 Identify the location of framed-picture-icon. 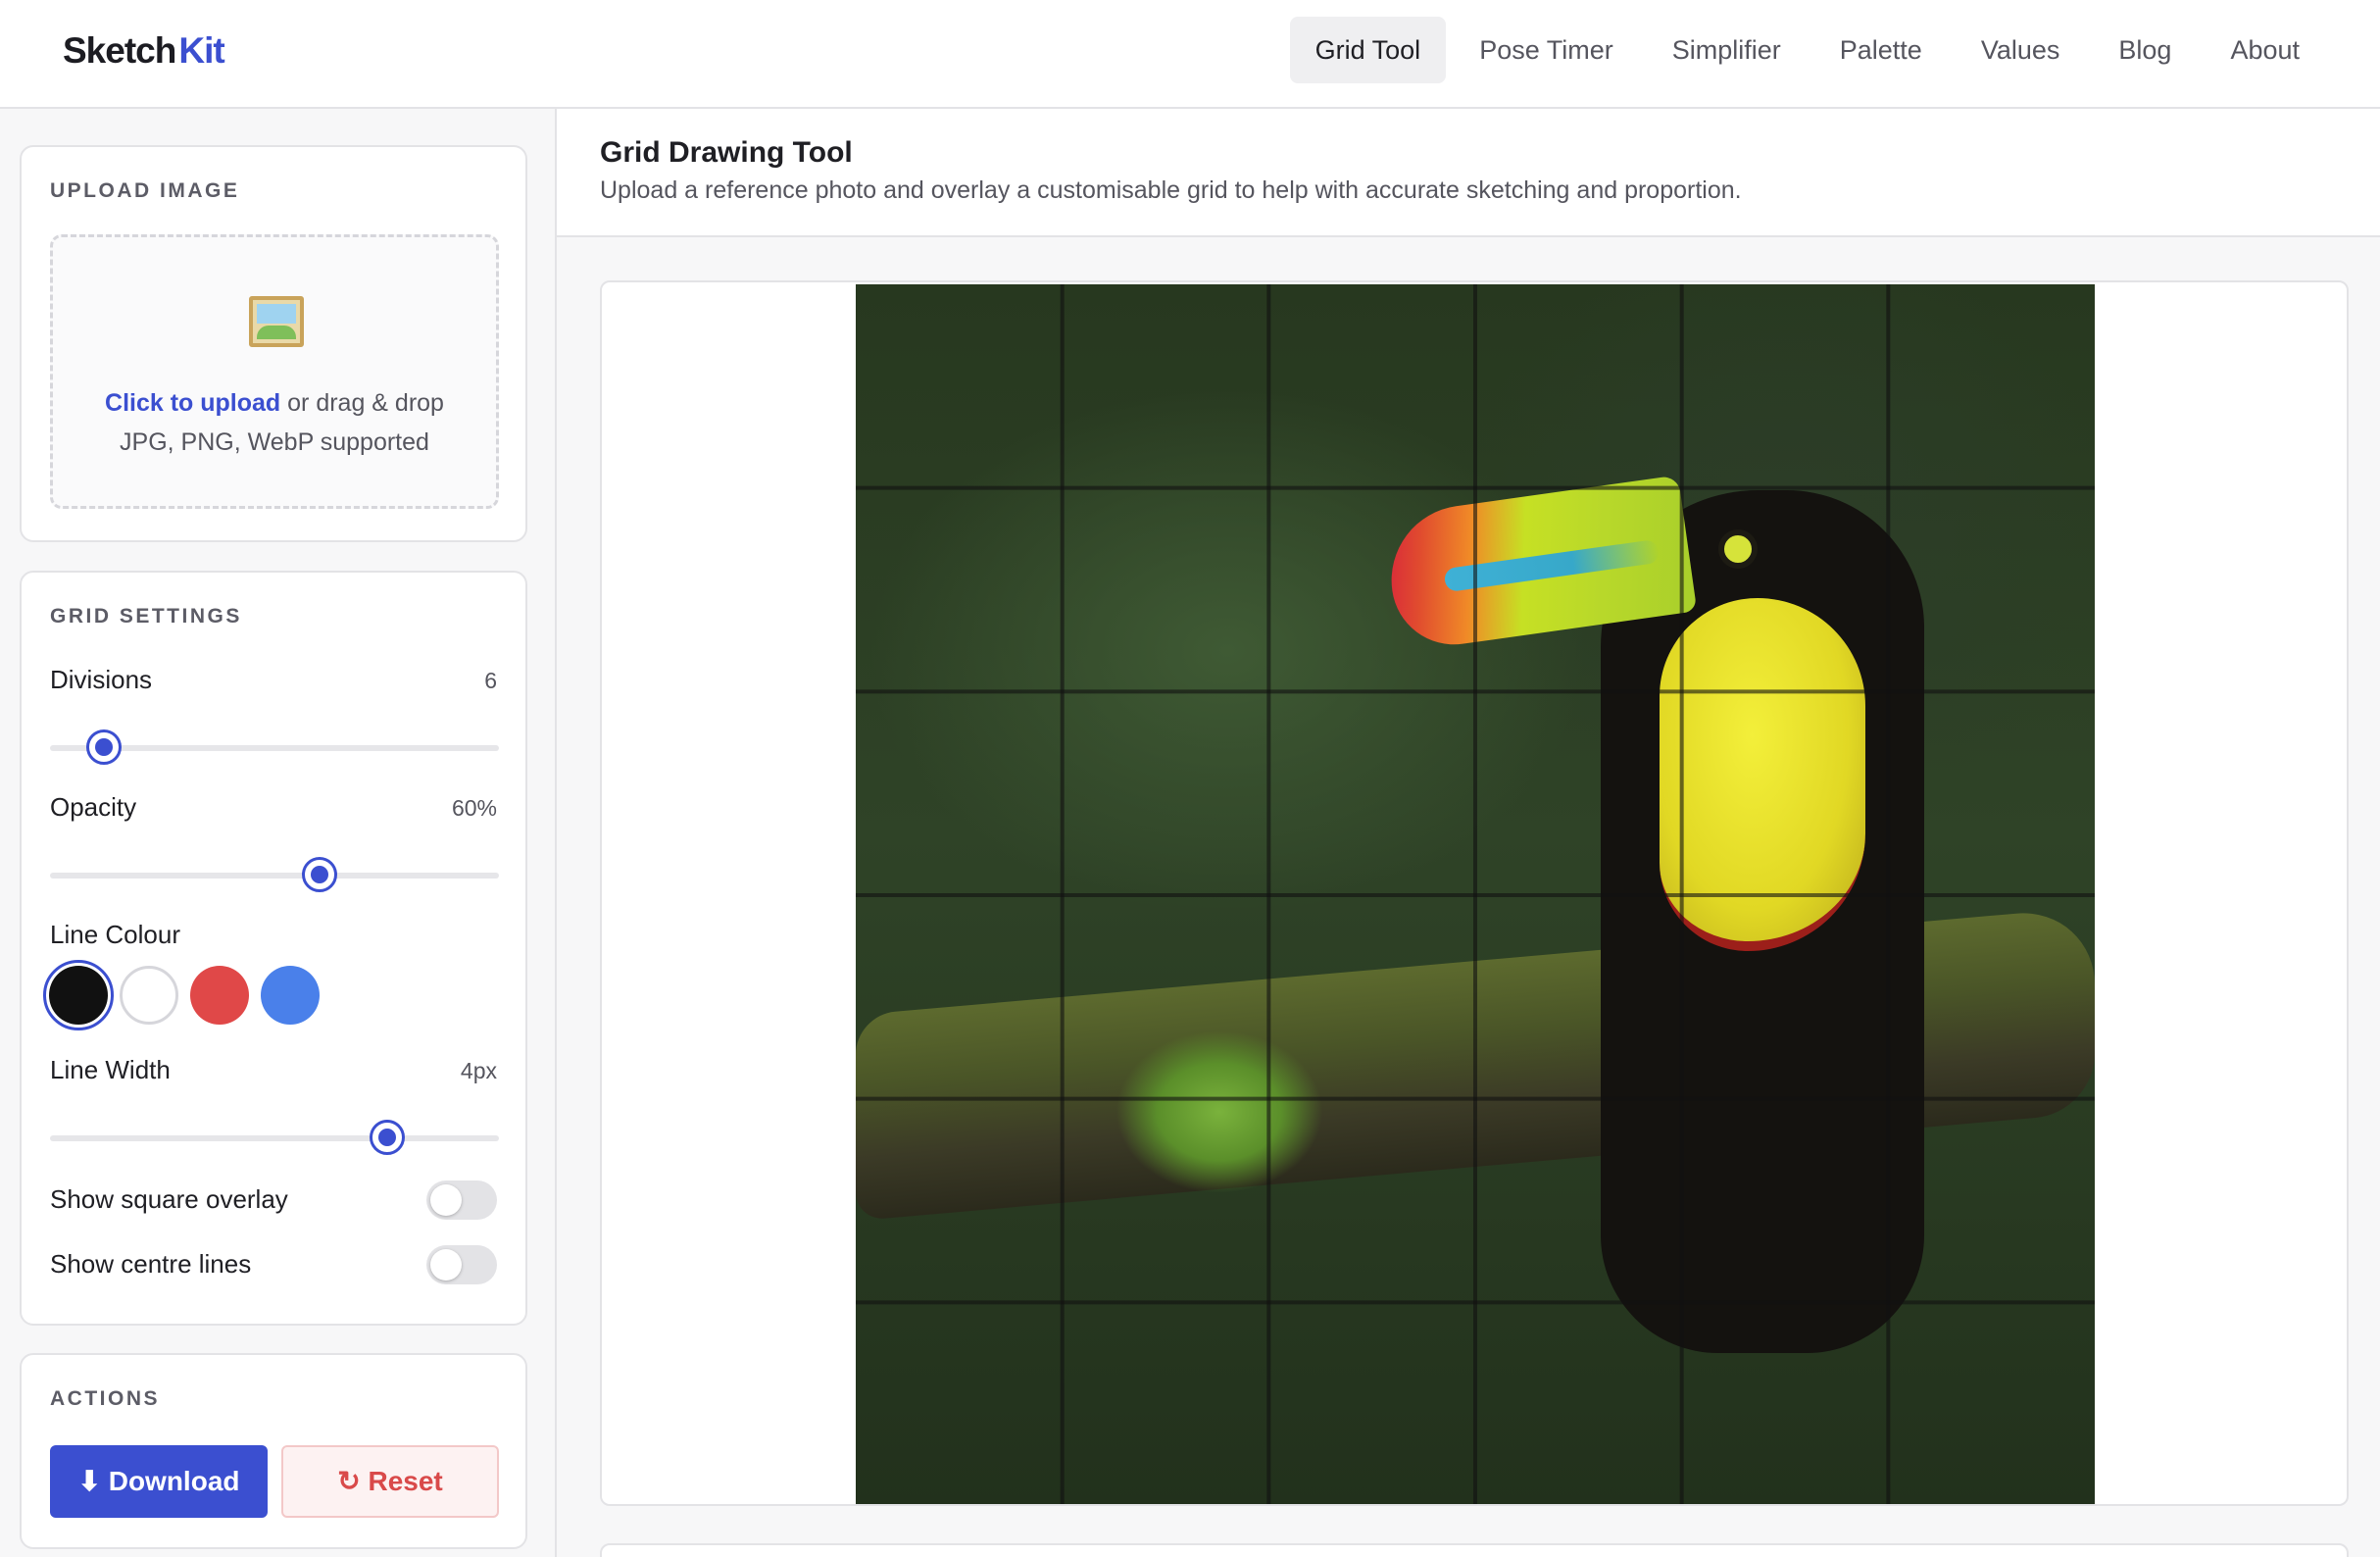
(276, 321).